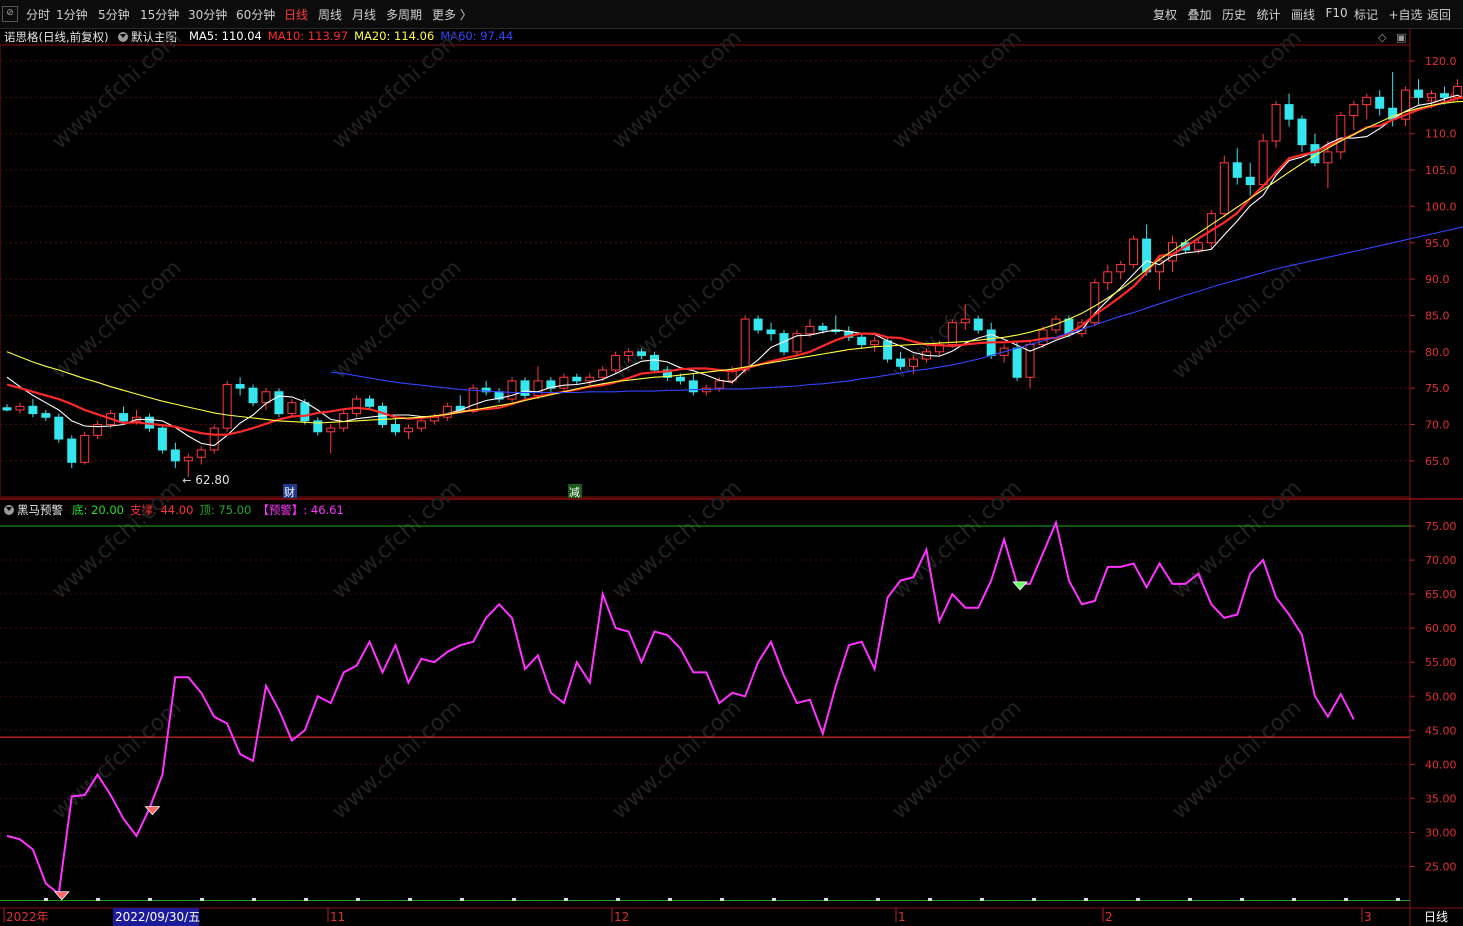 This screenshot has height=926, width=1463. I want to click on main-y-tick-label: 105.0, so click(1441, 170).